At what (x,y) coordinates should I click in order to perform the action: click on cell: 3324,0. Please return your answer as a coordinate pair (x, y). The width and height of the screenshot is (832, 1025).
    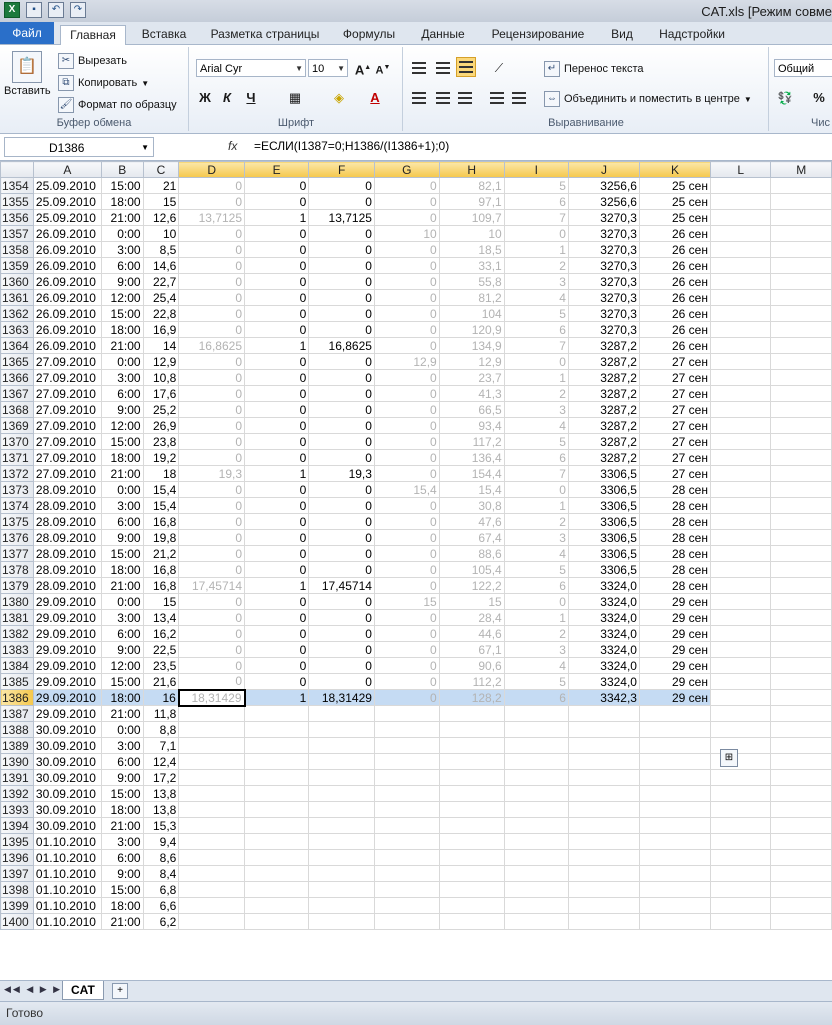
    Looking at the image, I should click on (603, 633).